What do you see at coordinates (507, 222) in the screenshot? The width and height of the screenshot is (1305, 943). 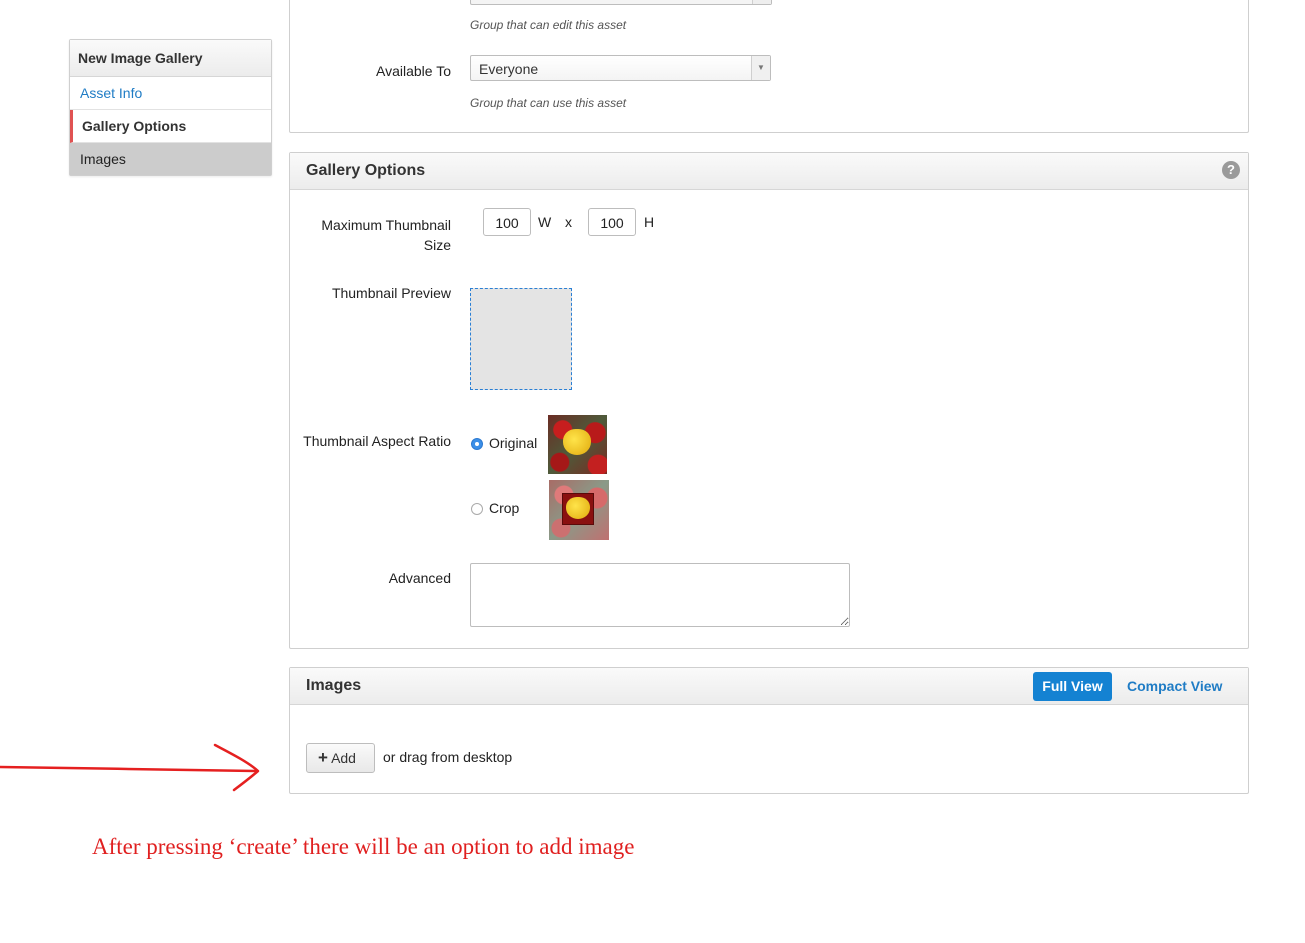 I see `thumb-width-input: 100` at bounding box center [507, 222].